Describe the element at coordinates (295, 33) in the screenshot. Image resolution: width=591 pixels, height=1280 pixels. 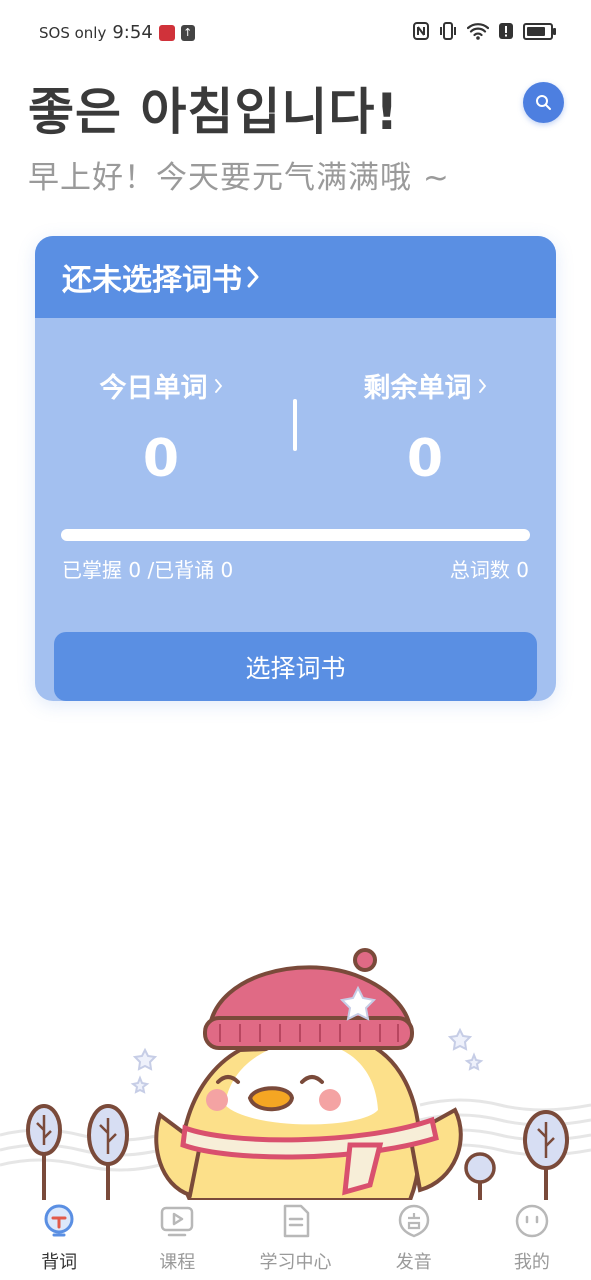
I see `status-bar: SOS only 9:54 ↑` at that location.